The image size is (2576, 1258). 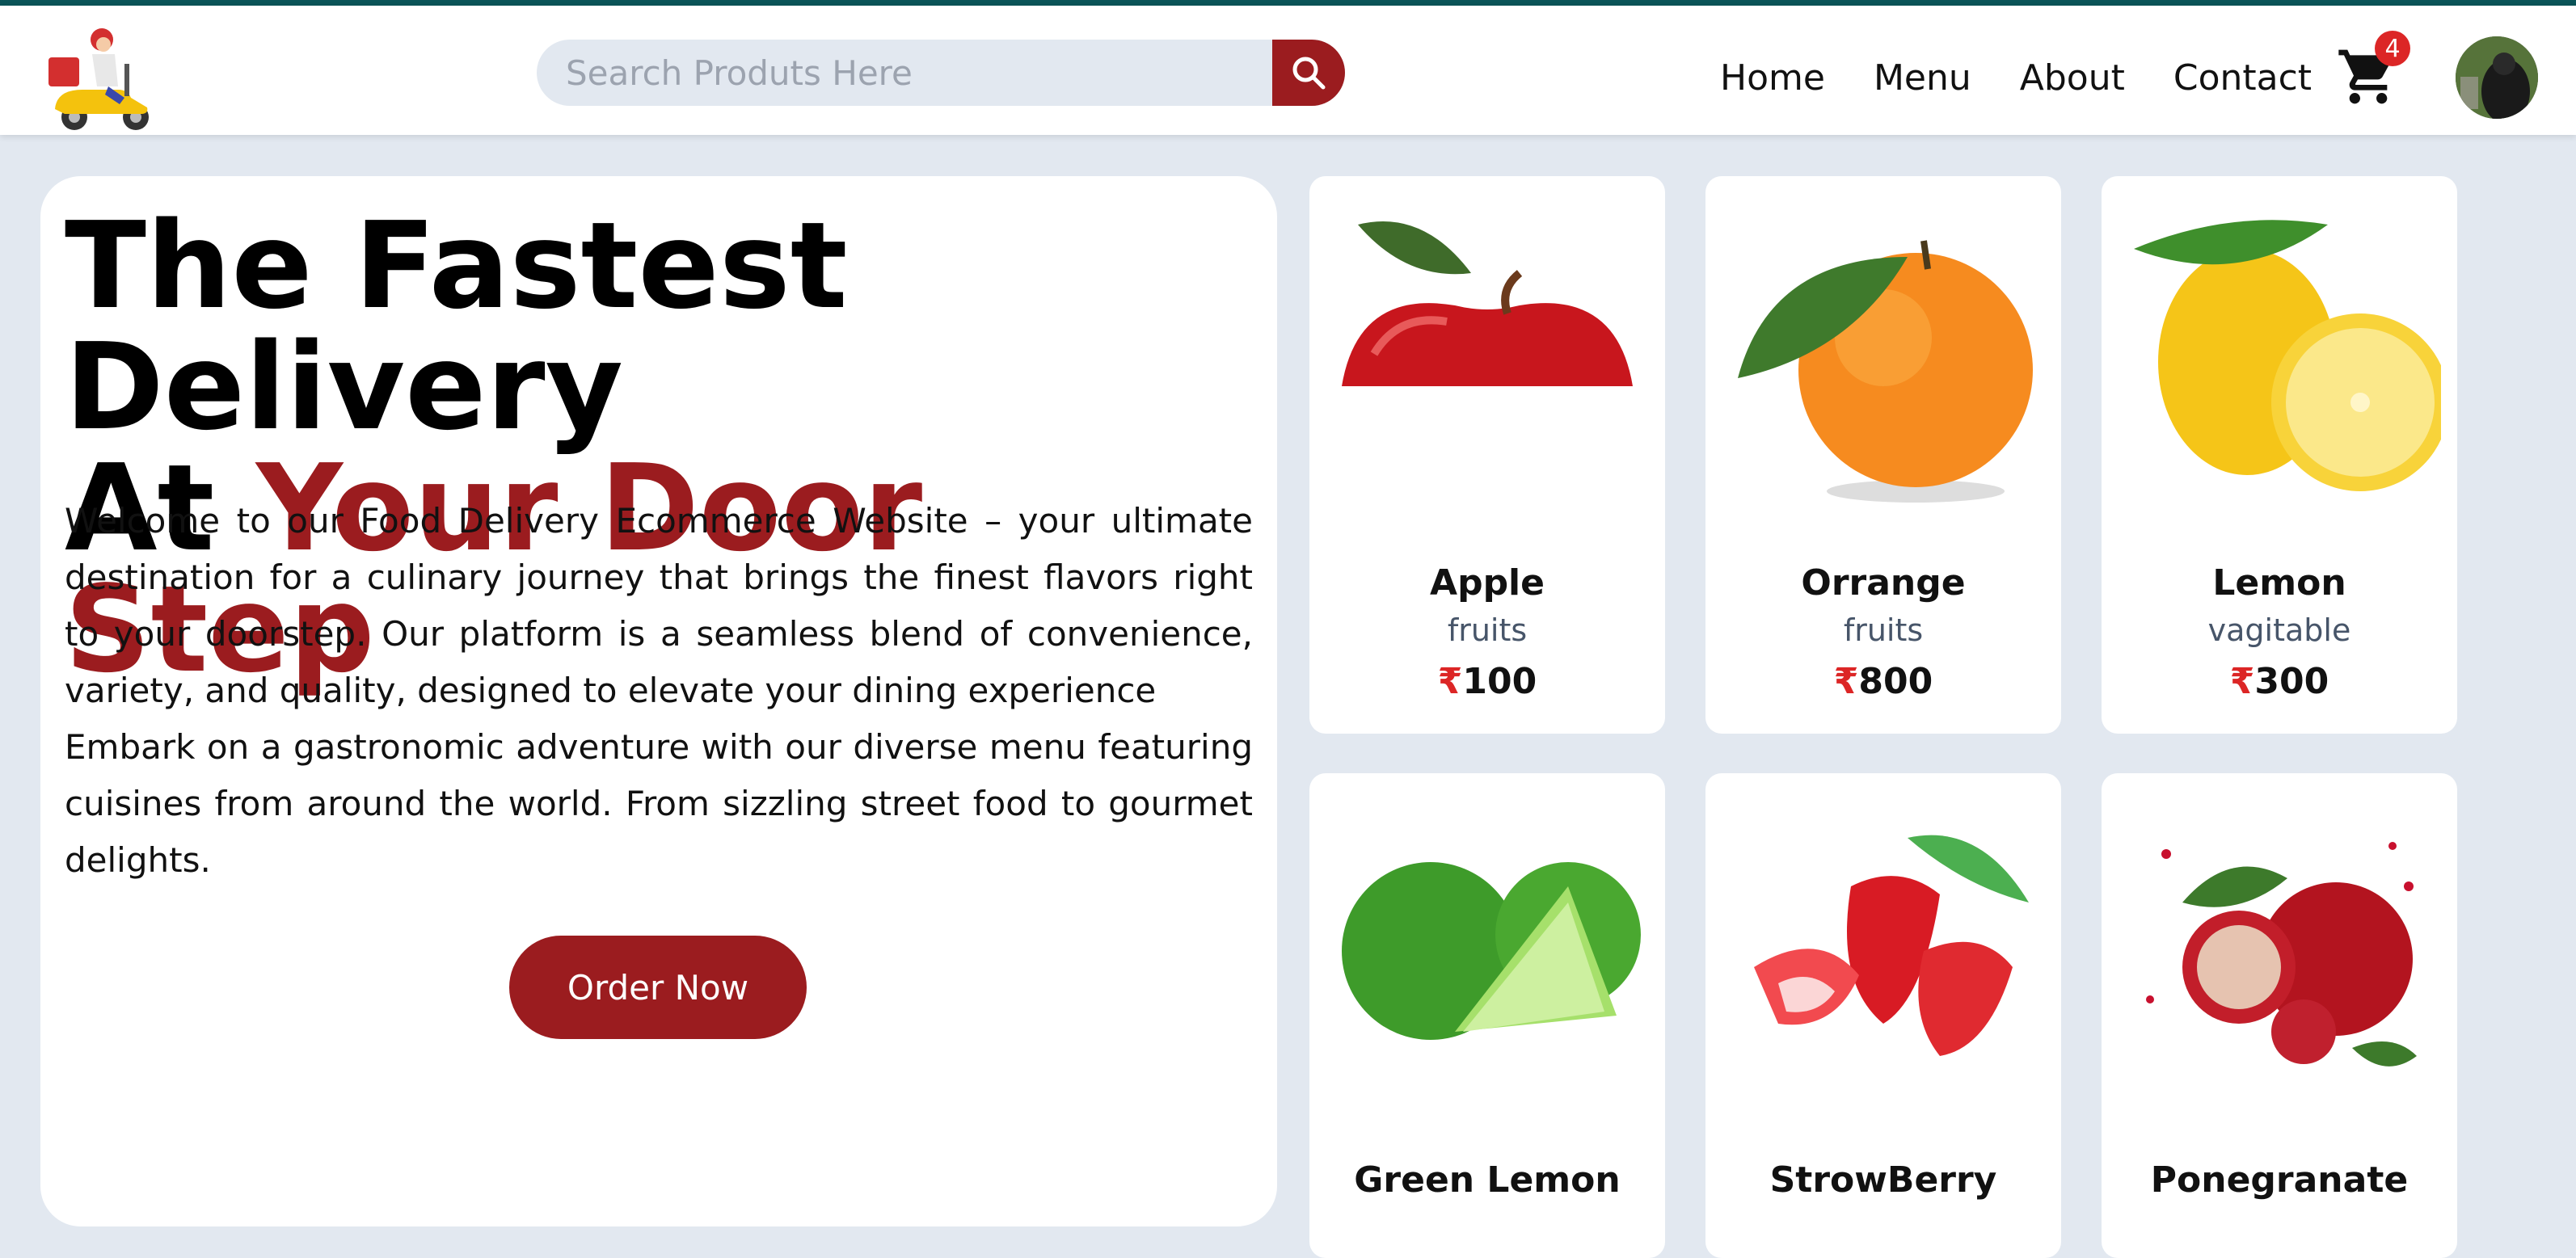 I want to click on pomegranate-image, so click(x=2281, y=955).